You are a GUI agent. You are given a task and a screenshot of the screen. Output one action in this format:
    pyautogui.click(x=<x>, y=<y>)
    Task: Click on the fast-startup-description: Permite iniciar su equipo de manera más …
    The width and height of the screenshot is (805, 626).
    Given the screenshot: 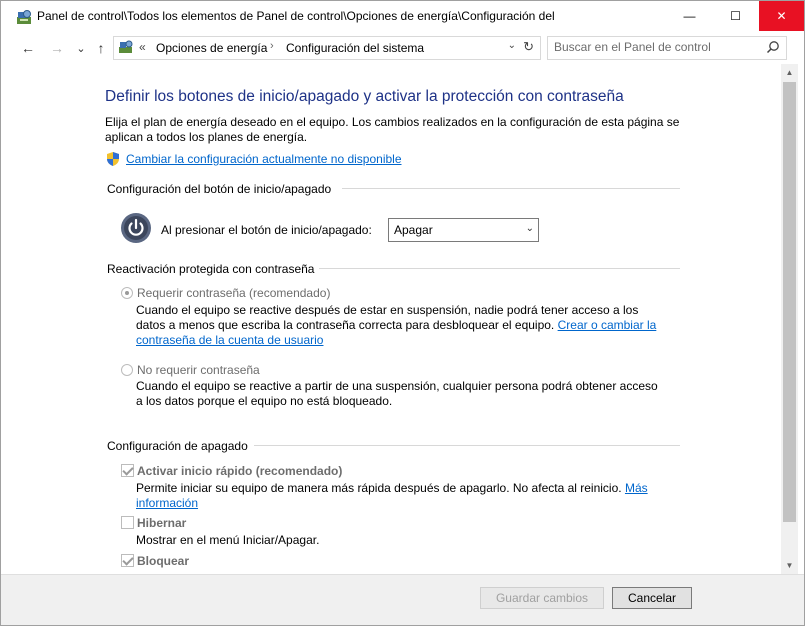 What is the action you would take?
    pyautogui.click(x=401, y=496)
    